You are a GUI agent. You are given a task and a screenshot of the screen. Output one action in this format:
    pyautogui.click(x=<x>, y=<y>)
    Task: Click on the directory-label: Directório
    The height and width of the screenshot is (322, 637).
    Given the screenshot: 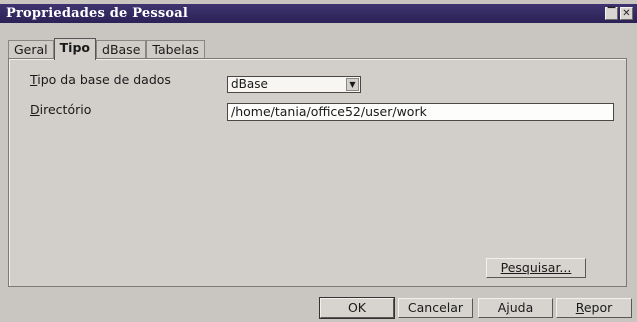 What is the action you would take?
    pyautogui.click(x=61, y=109)
    